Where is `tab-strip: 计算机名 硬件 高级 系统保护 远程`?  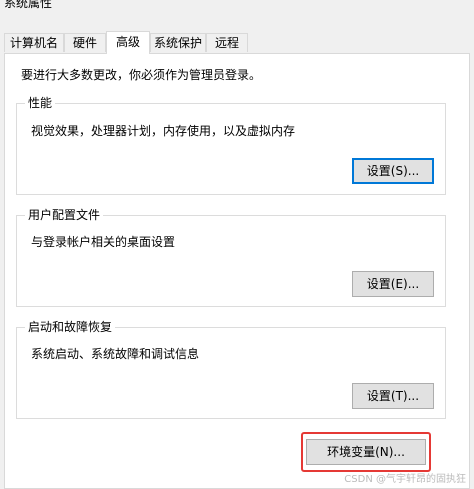 tab-strip: 计算机名 硬件 高级 系统保护 远程 is located at coordinates (237, 42).